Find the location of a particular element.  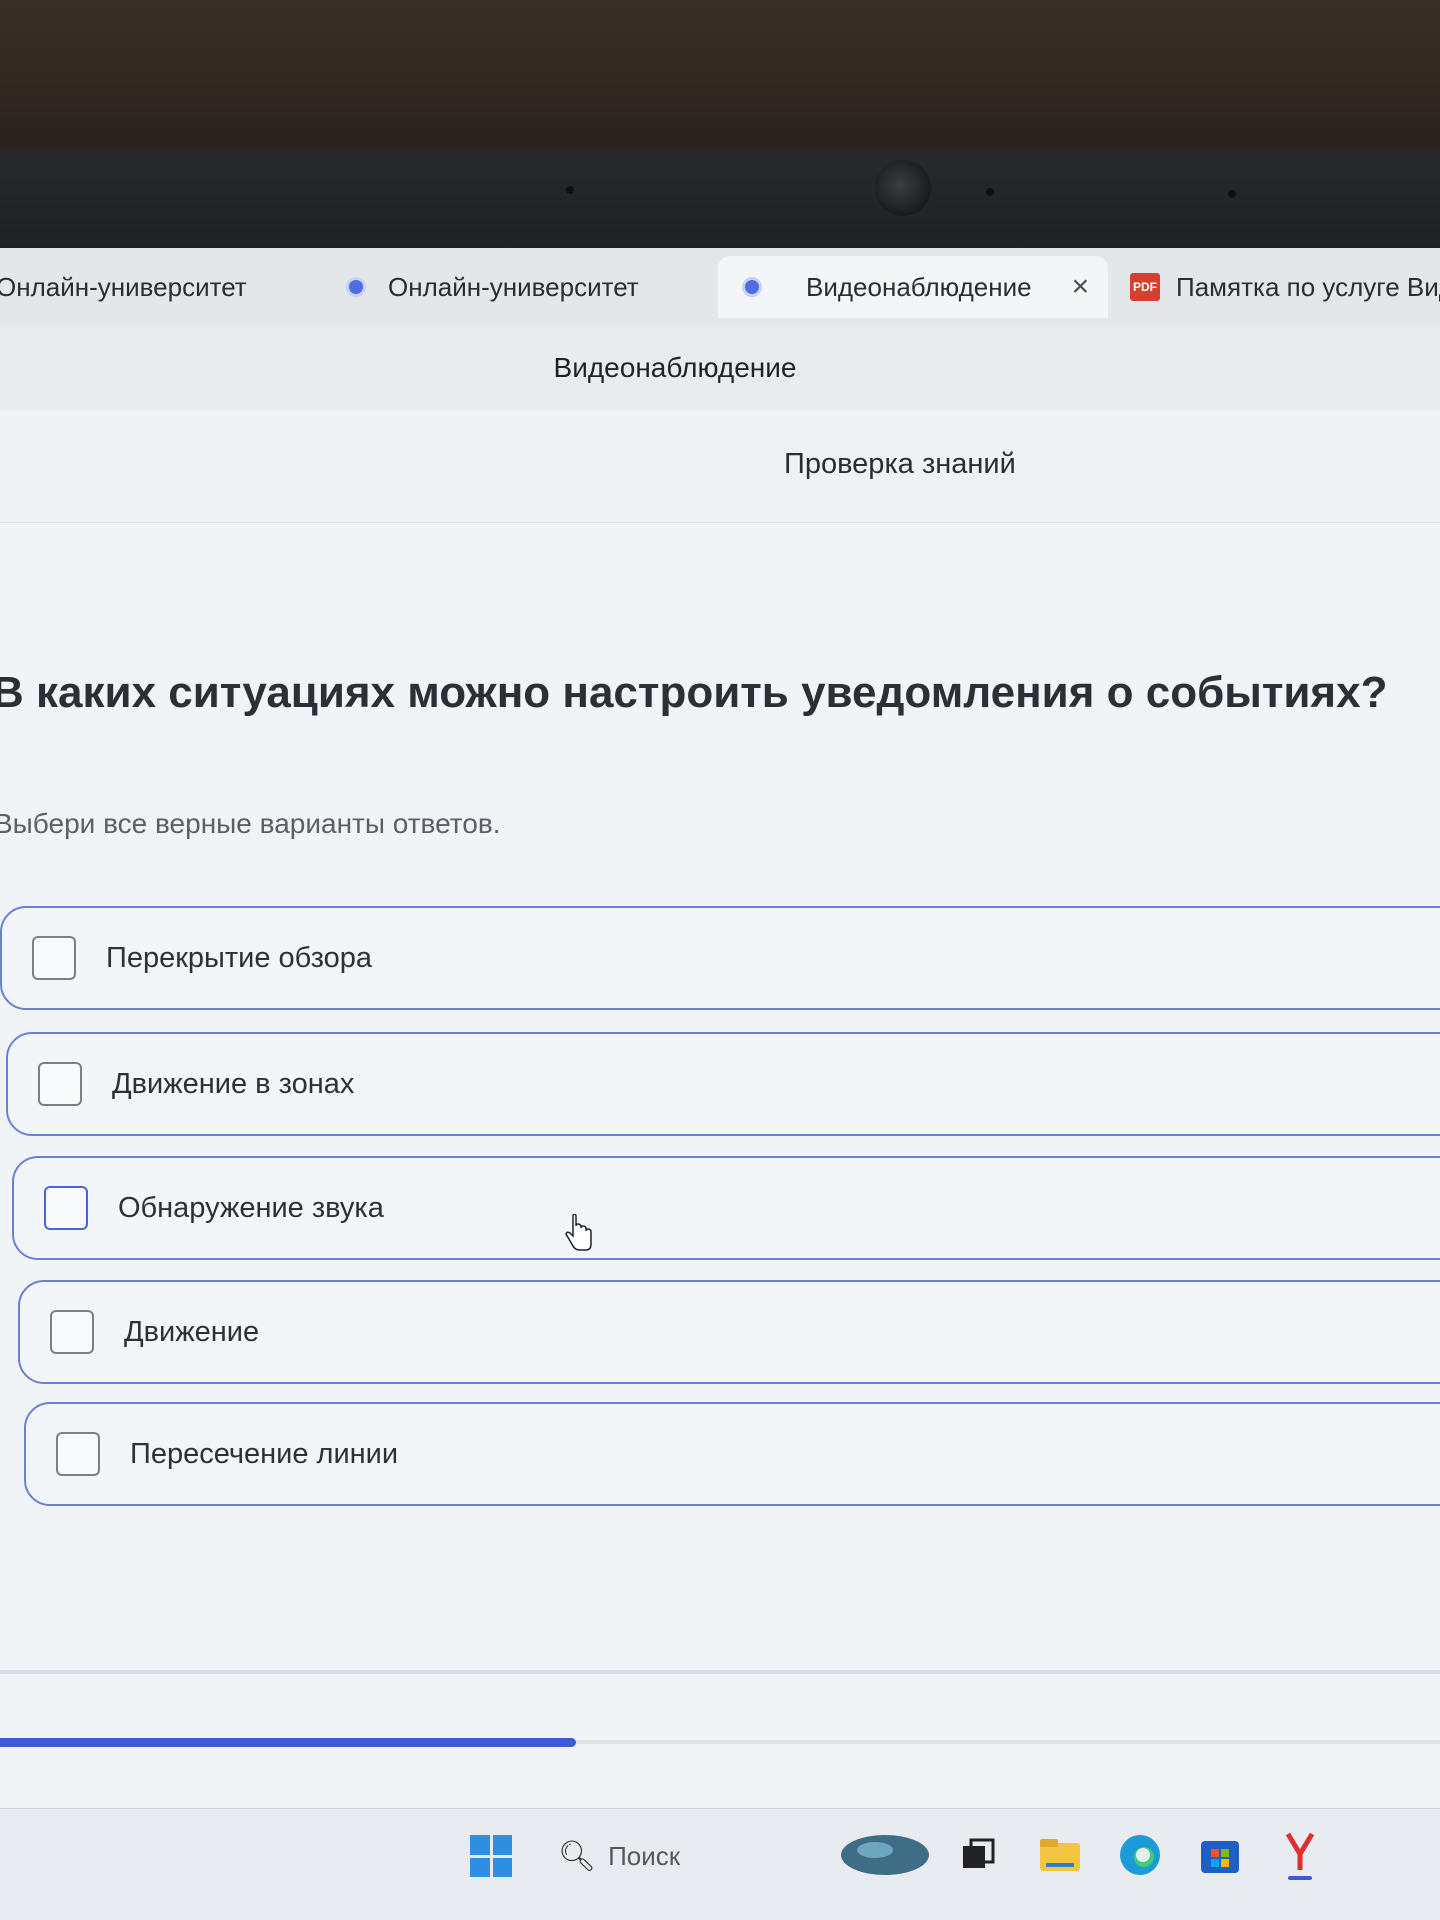

tab-online-university-2: Онлайн-университет is located at coordinates (492, 287).